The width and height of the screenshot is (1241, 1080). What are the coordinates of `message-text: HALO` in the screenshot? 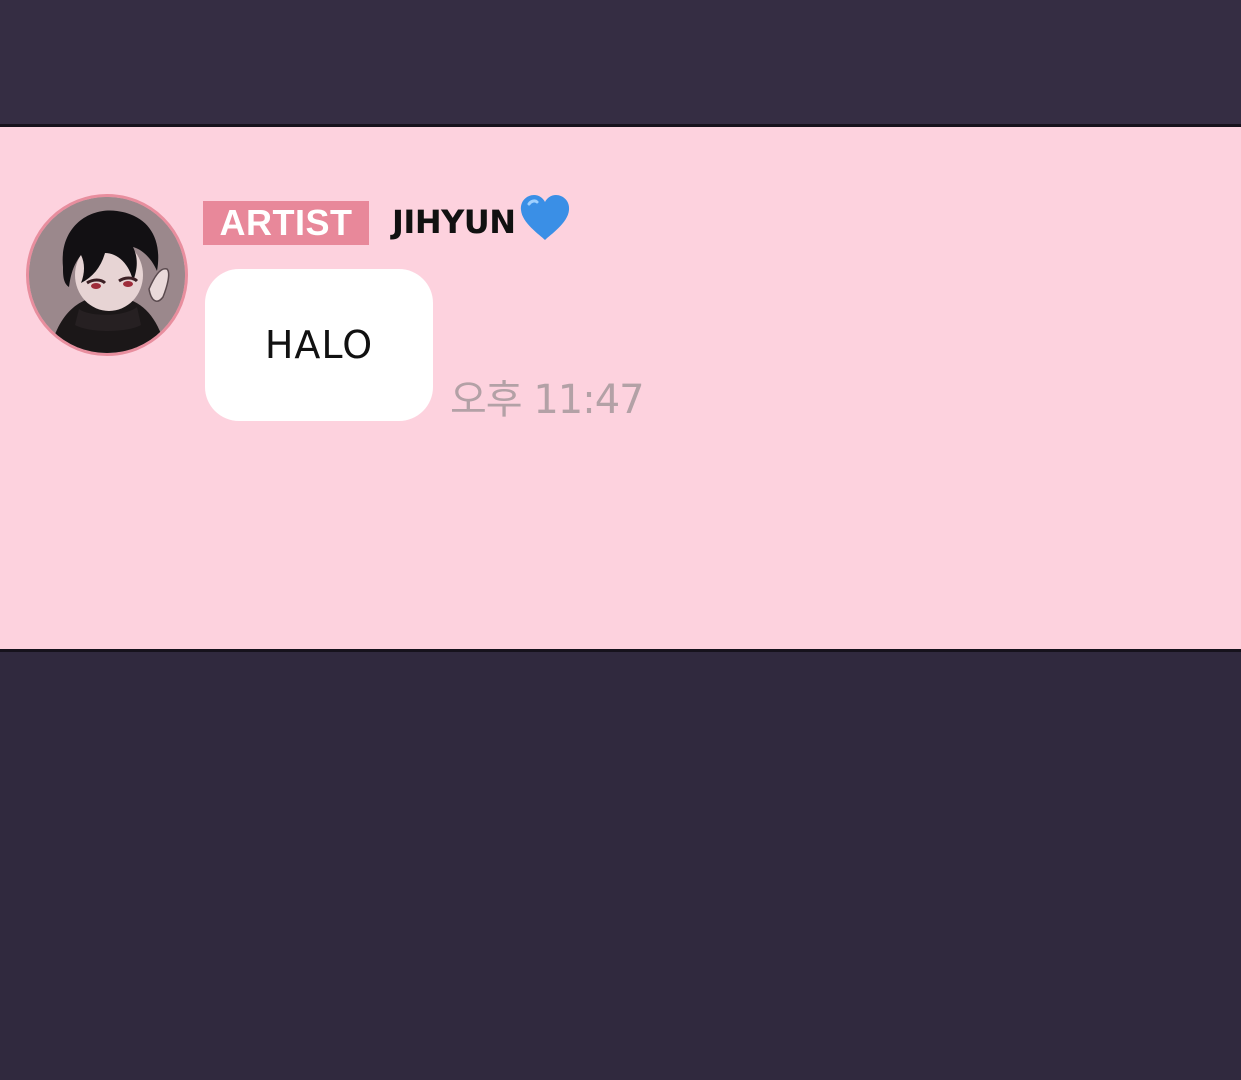 It's located at (319, 345).